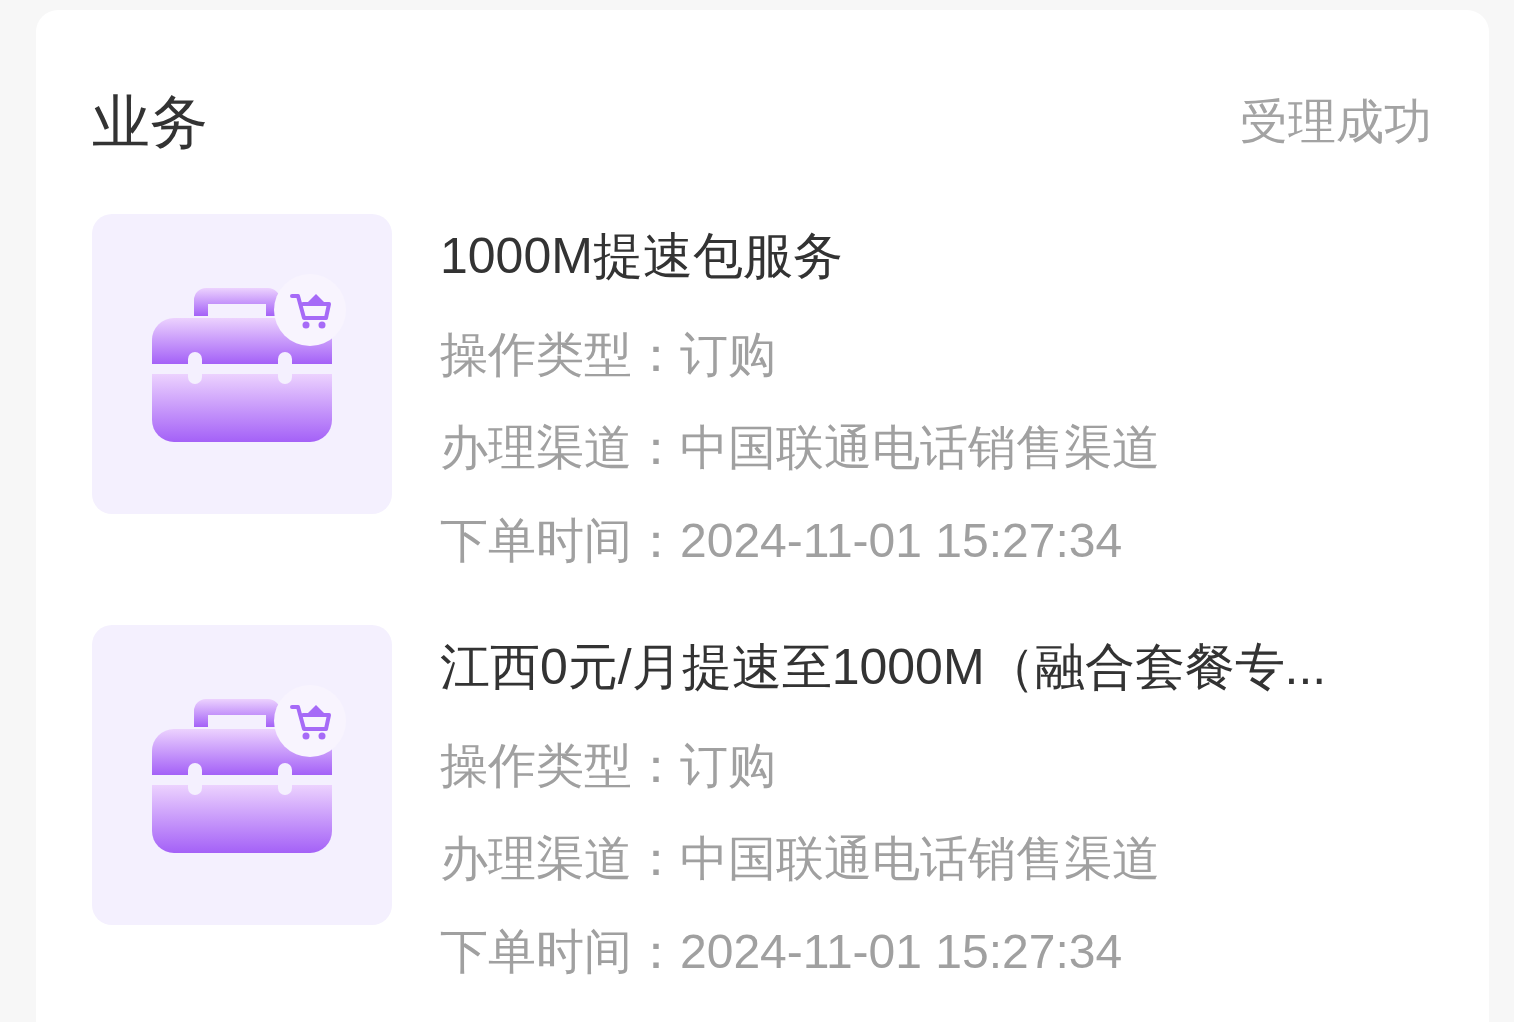 Image resolution: width=1514 pixels, height=1022 pixels. I want to click on order-title: 1000M提速包服务, so click(642, 256).